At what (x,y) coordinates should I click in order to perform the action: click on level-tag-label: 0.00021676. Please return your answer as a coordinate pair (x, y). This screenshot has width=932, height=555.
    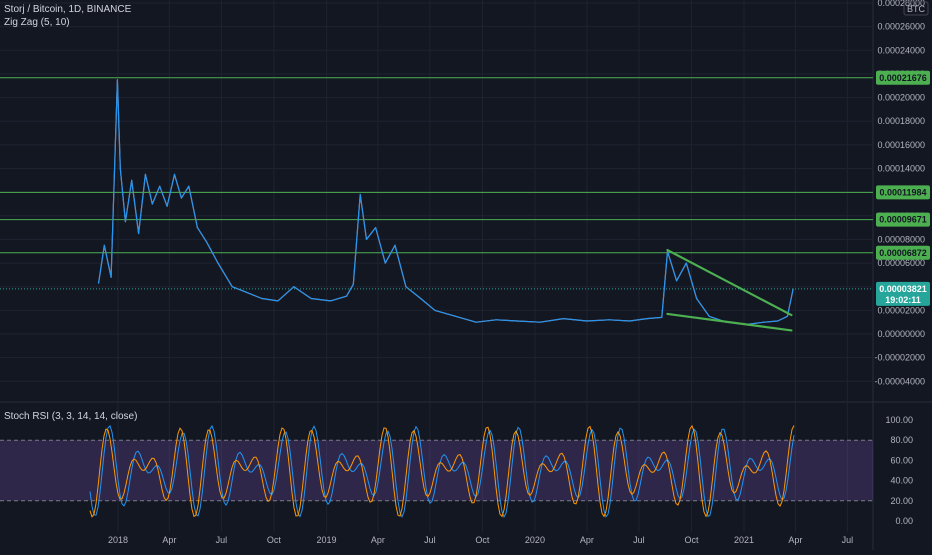
    Looking at the image, I should click on (903, 78).